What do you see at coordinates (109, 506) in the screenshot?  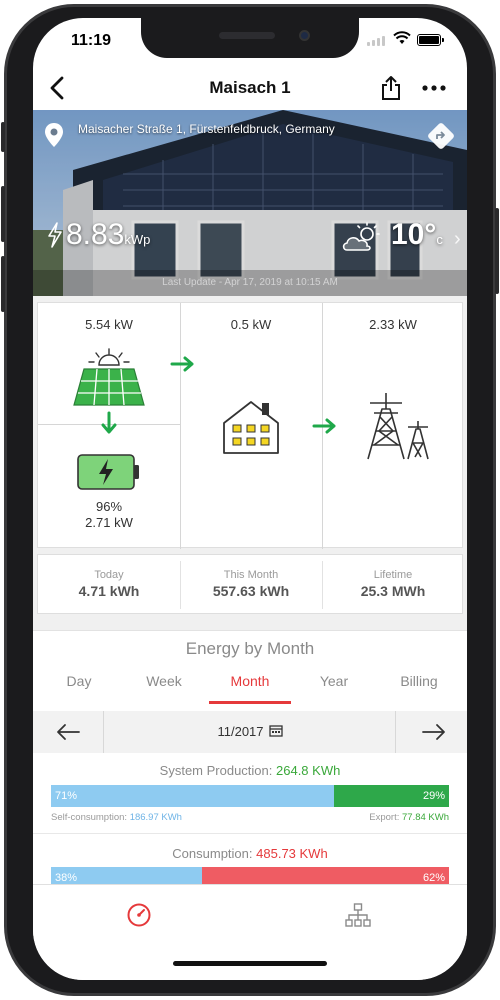 I see `battery-percent: 96%` at bounding box center [109, 506].